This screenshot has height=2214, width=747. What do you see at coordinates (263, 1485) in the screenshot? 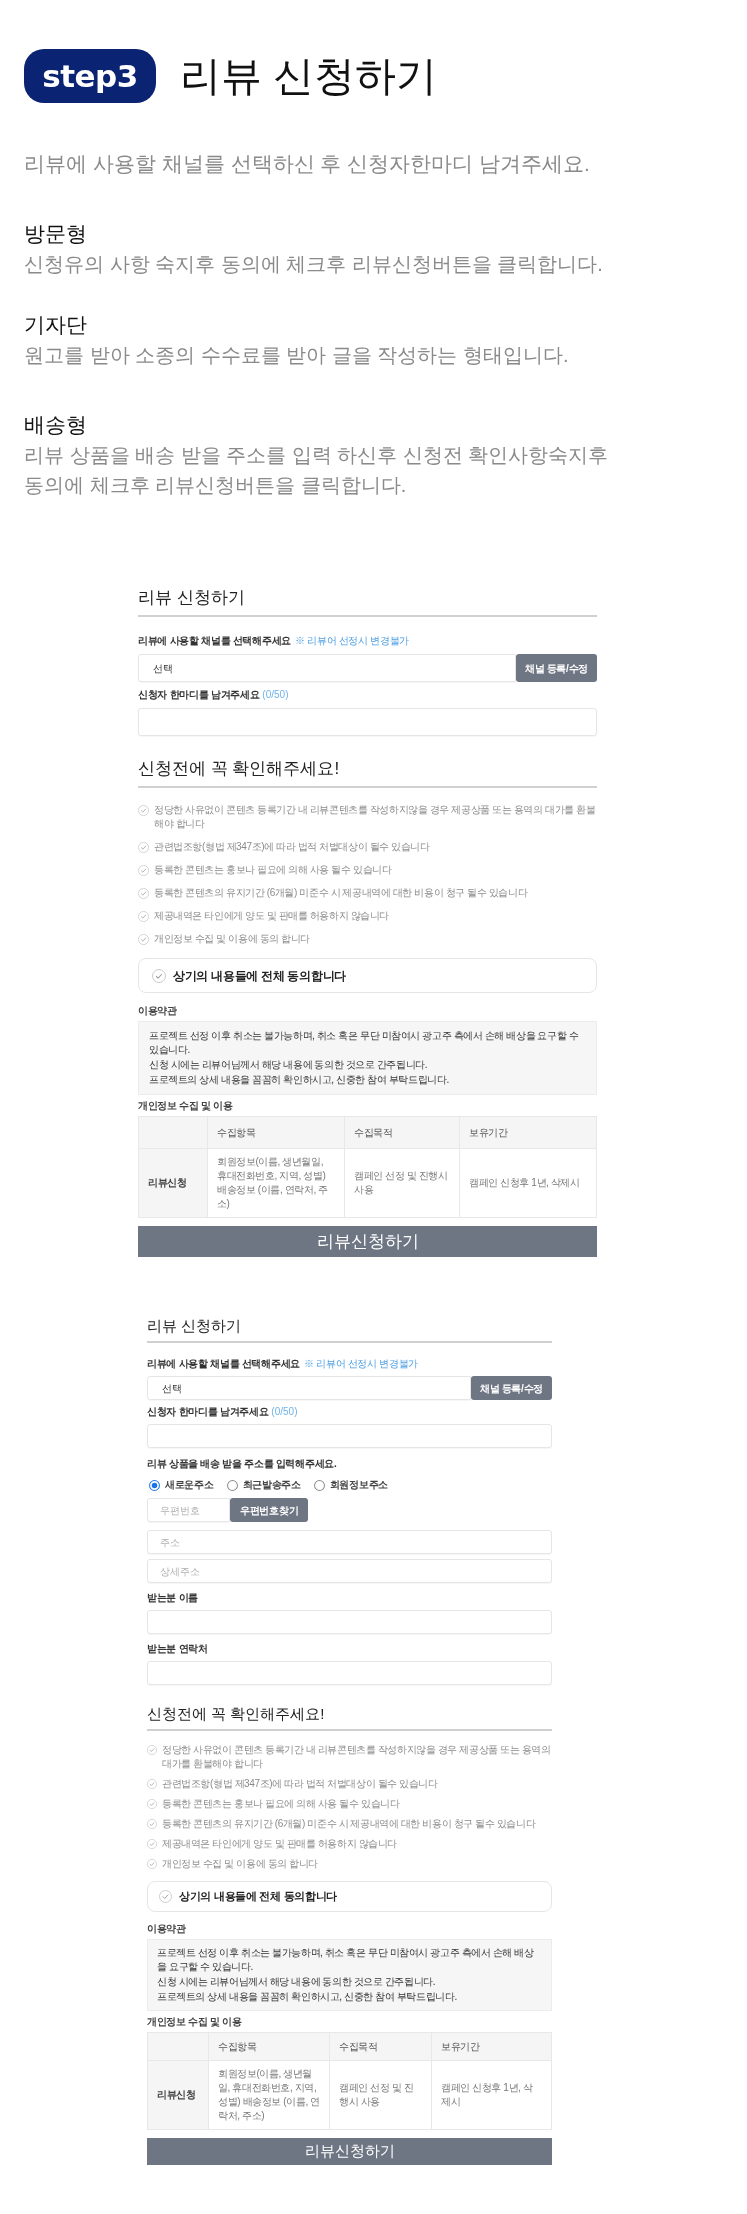
I see `radio-option: 최근발송주소` at bounding box center [263, 1485].